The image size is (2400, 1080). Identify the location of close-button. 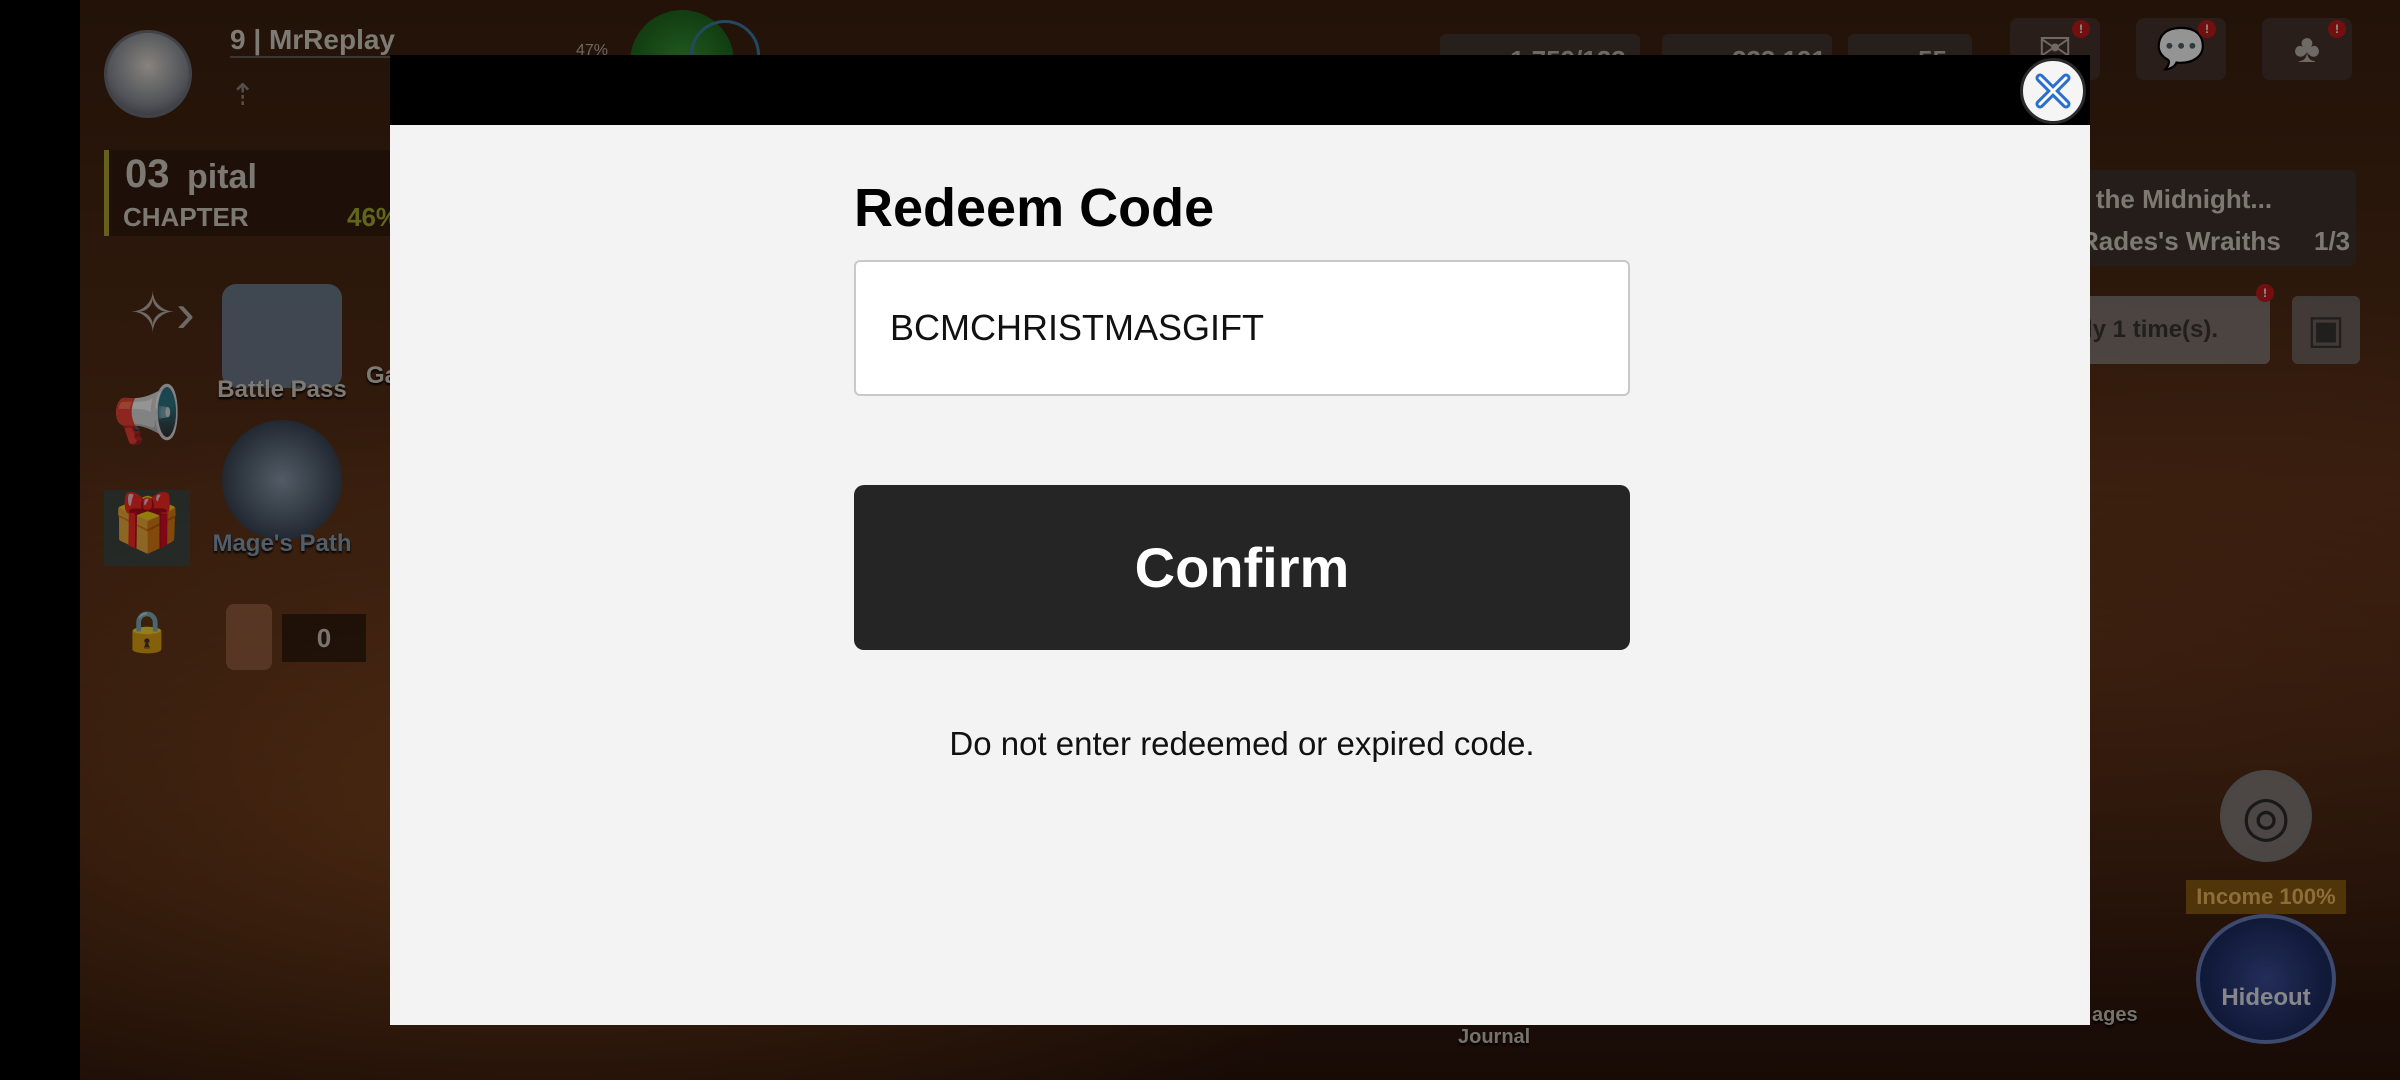
(2053, 91).